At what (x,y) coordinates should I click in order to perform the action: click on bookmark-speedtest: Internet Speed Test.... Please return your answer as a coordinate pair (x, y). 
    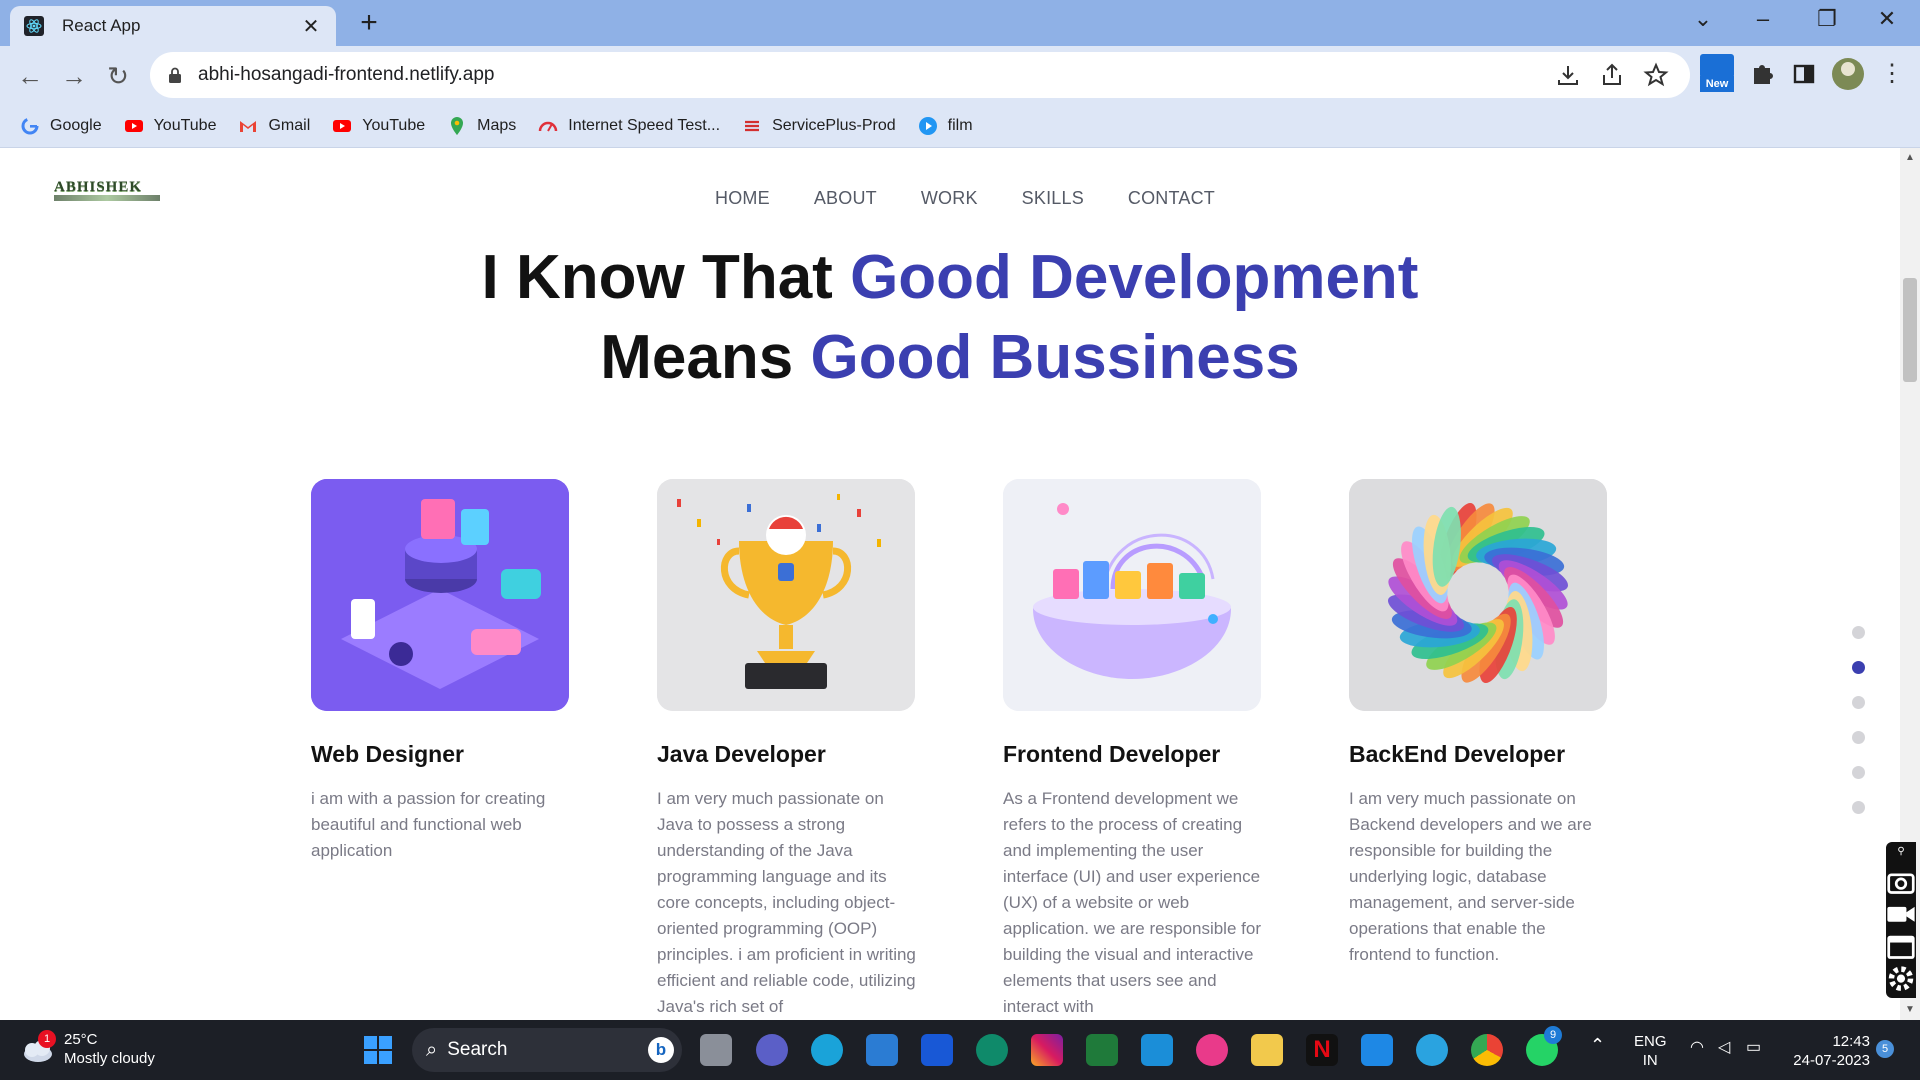
    Looking at the image, I should click on (629, 126).